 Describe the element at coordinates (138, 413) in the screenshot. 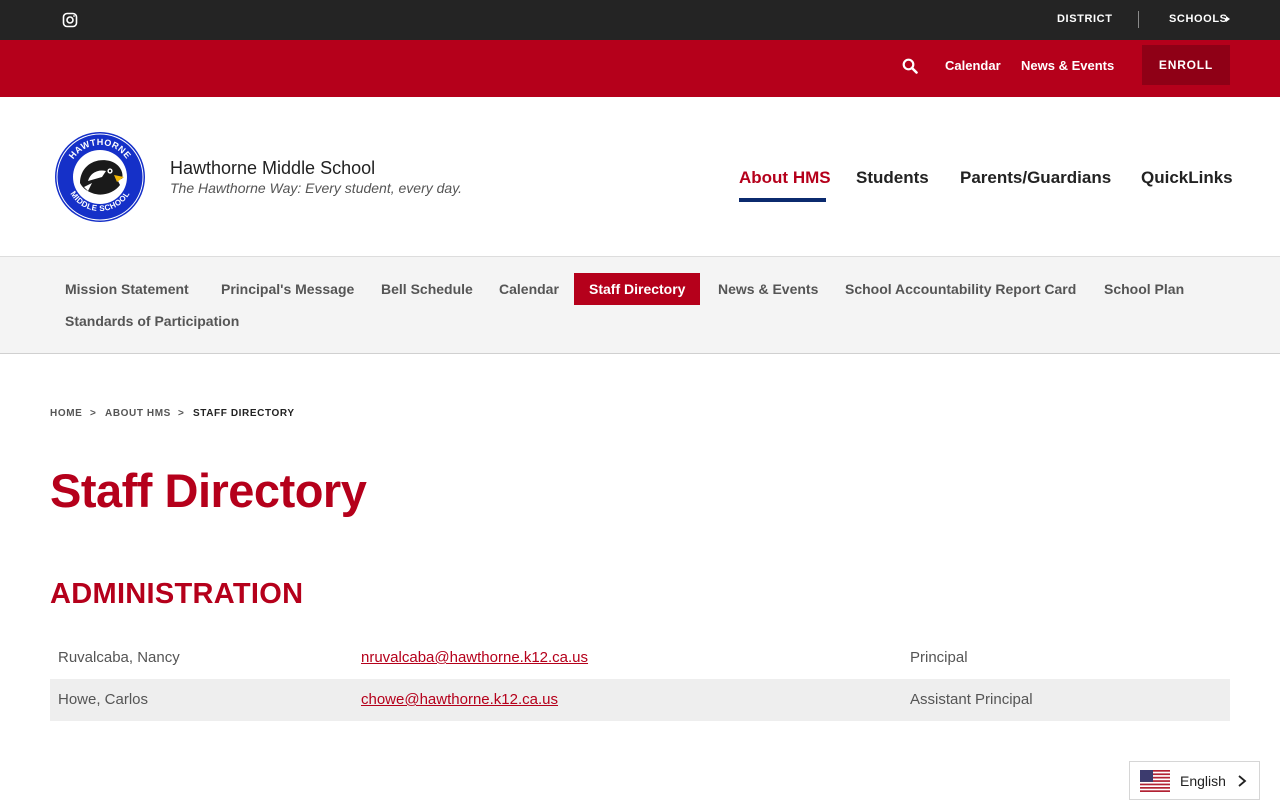

I see `breadcrumb-about-hms: ABOUT HMS` at that location.